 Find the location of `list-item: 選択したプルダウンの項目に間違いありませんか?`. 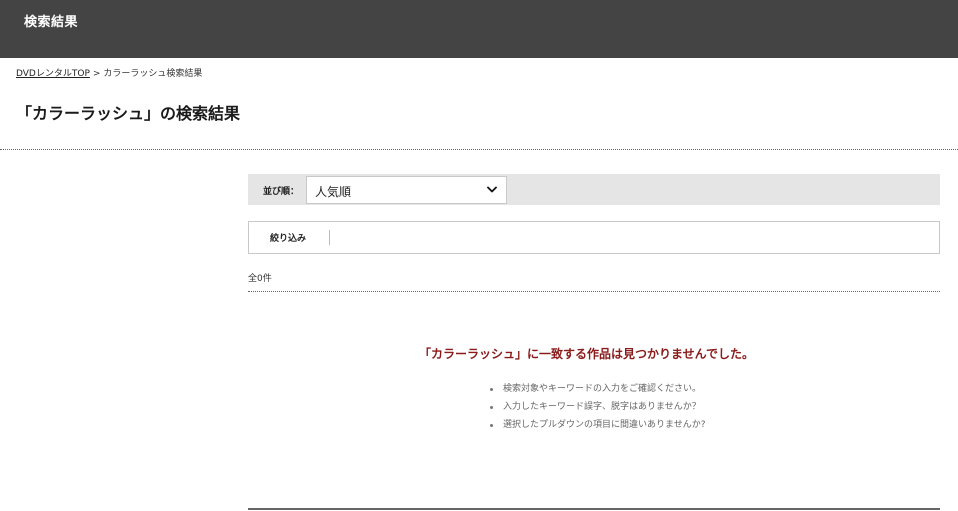

list-item: 選択したプルダウンの項目に間違いありませんか? is located at coordinates (597, 425).